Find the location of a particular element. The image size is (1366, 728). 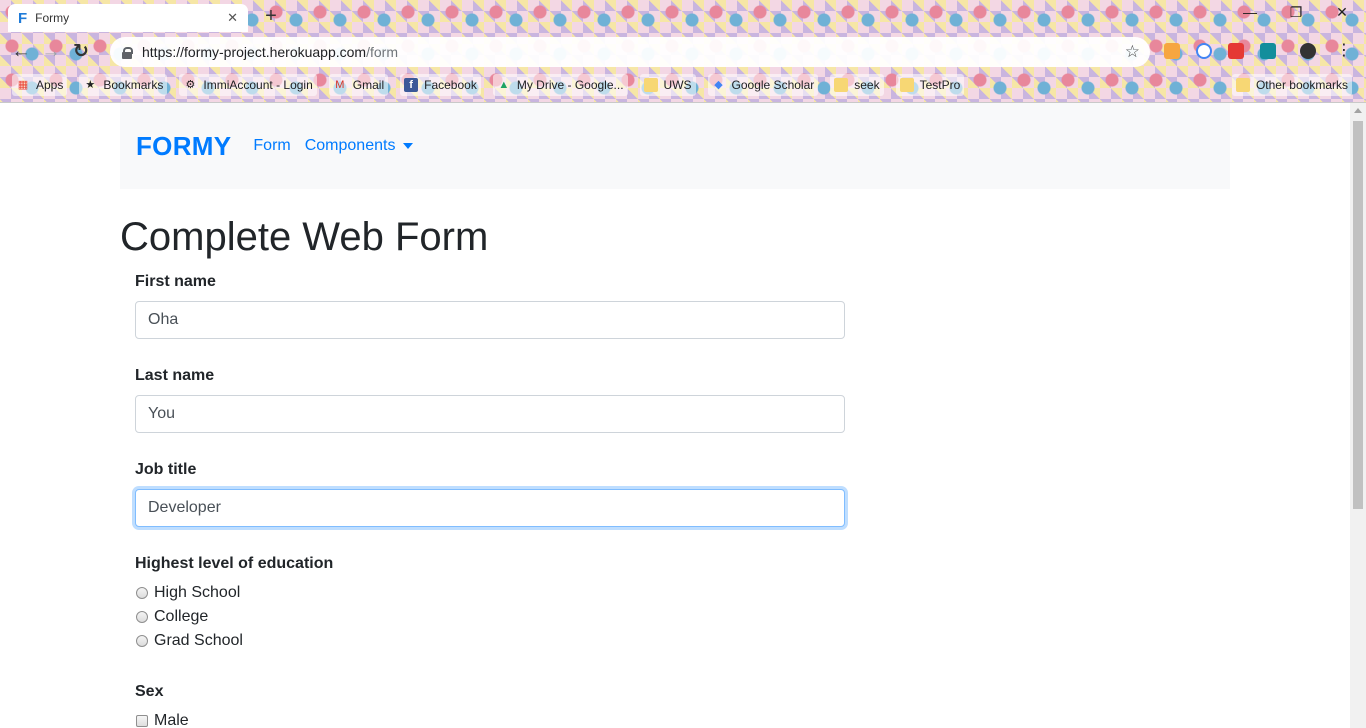

radio-label: Grad School is located at coordinates (198, 640).